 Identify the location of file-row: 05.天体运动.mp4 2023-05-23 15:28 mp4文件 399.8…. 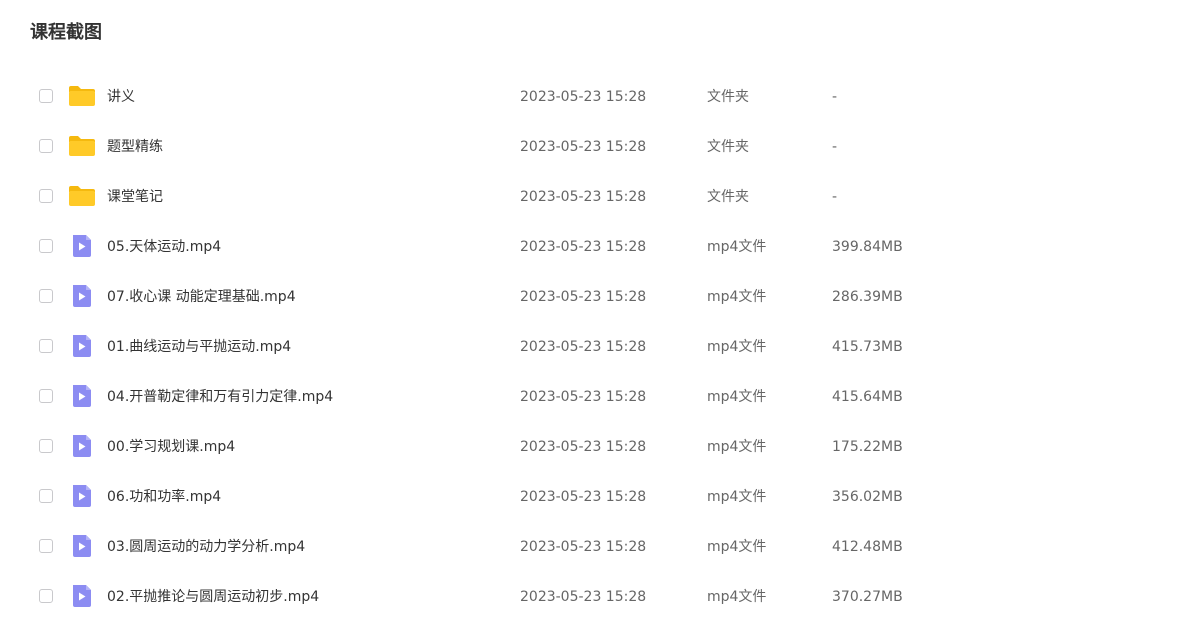
(594, 247).